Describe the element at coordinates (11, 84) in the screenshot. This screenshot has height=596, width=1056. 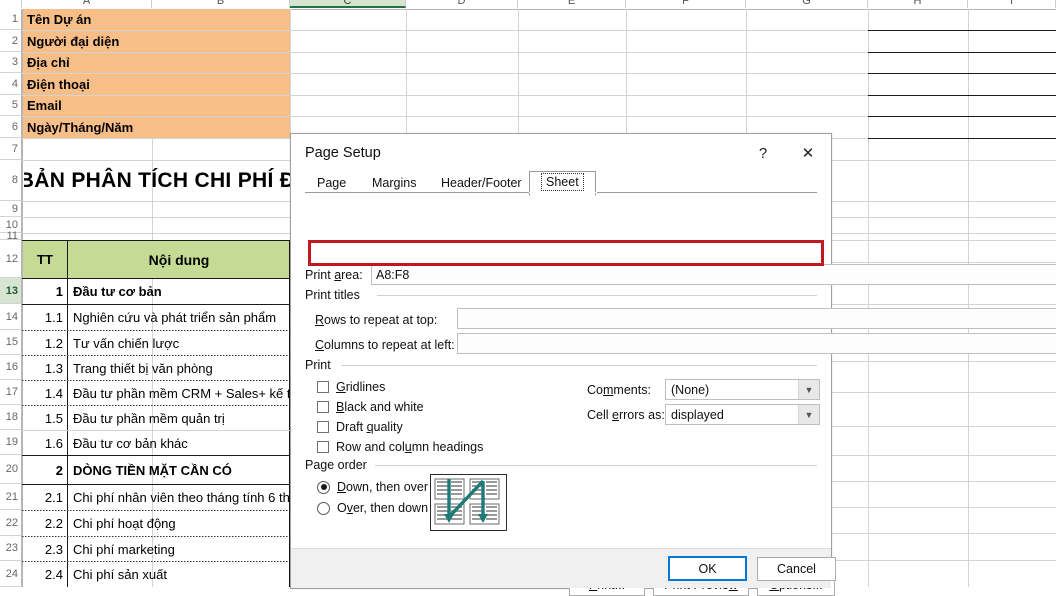
I see `row-header-4: 4` at that location.